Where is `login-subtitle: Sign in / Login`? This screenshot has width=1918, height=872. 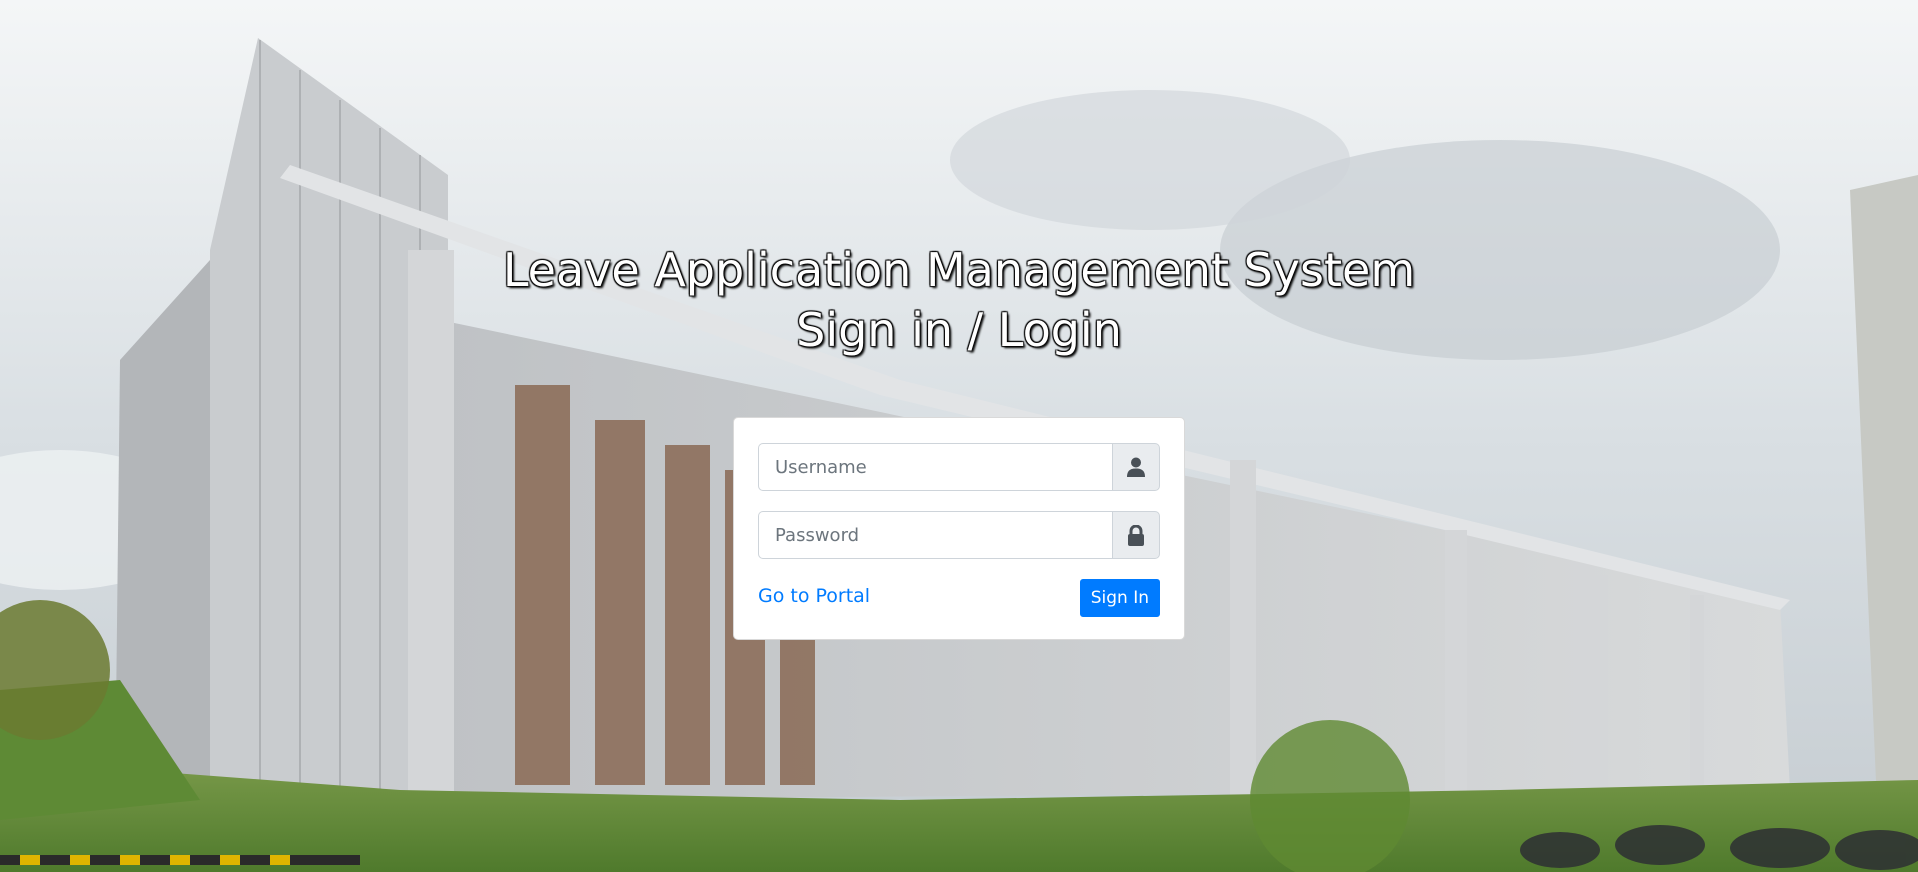
login-subtitle: Sign in / Login is located at coordinates (959, 330).